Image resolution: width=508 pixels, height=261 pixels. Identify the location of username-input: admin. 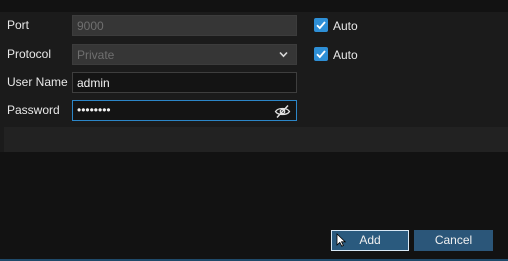
(184, 82).